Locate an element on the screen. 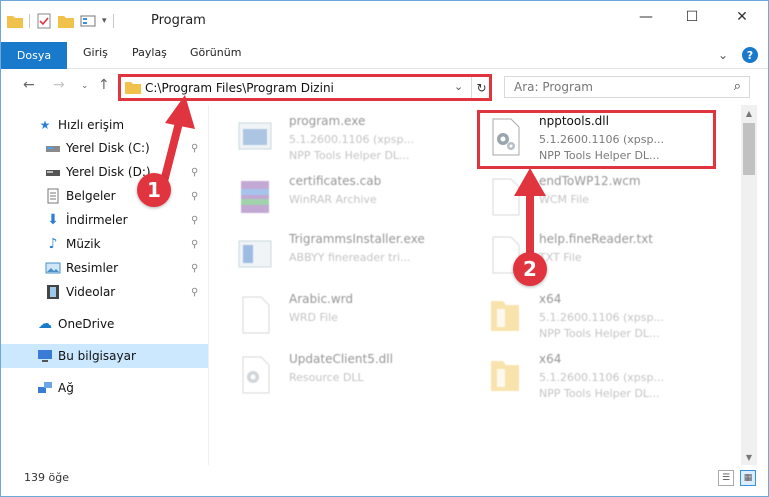  tab-share: Paylaş is located at coordinates (149, 52).